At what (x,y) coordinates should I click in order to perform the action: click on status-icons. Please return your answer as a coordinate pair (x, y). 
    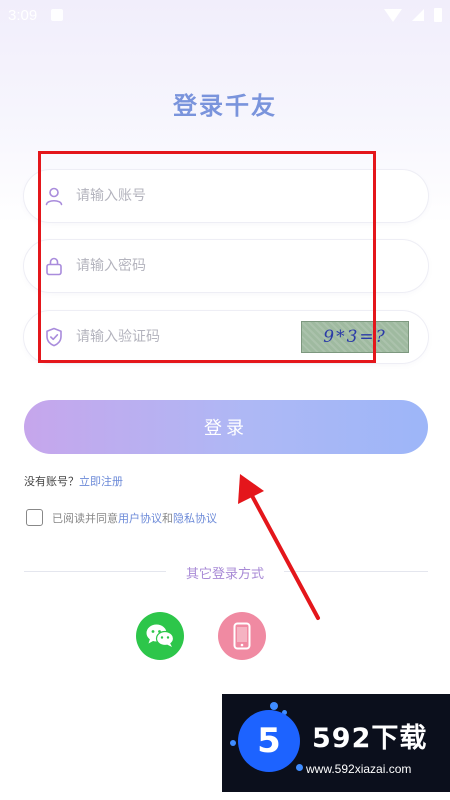
    Looking at the image, I should click on (413, 15).